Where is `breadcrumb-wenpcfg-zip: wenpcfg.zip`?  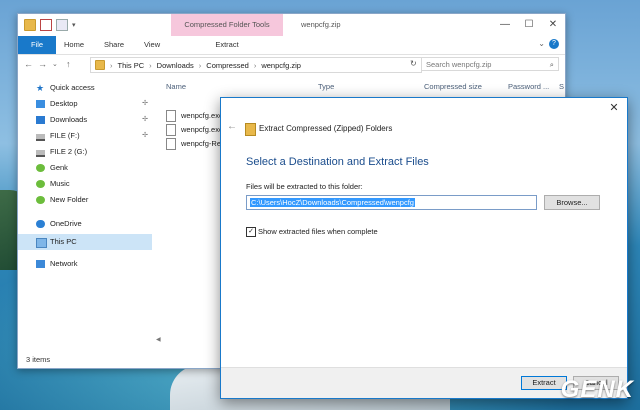
breadcrumb-wenpcfg-zip: wenpcfg.zip is located at coordinates (281, 65).